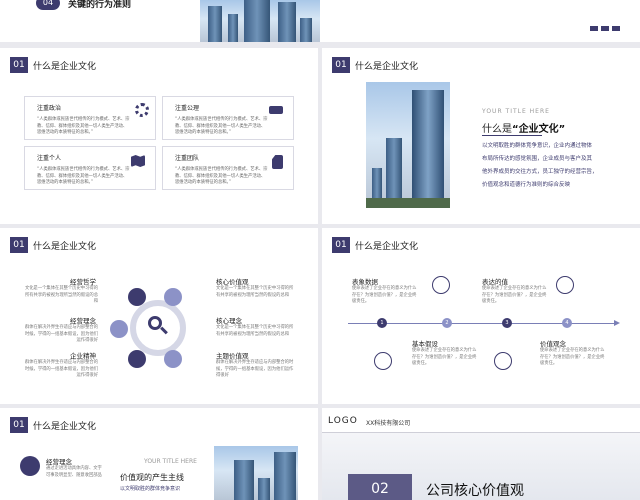 This screenshot has height=500, width=640. I want to click on slide-banner: 04 关键的行为准则, so click(320, 21).